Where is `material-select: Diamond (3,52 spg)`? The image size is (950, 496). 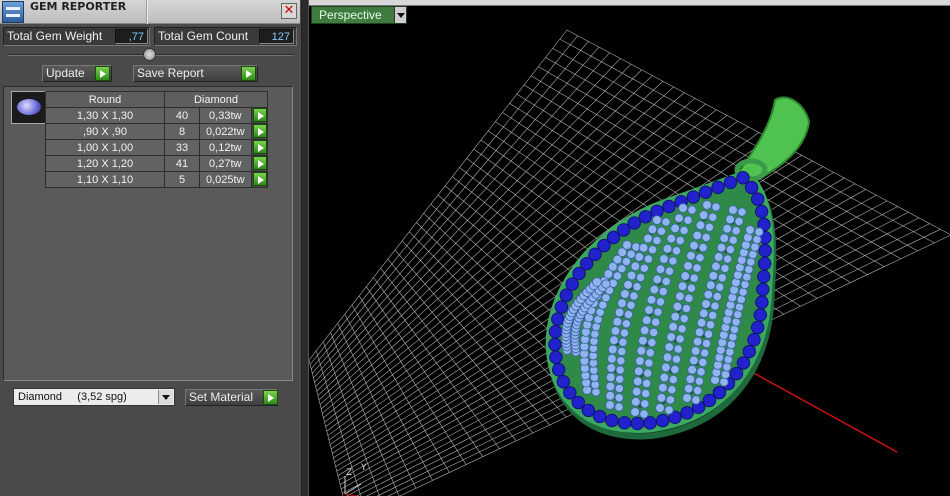
material-select: Diamond (3,52 spg) is located at coordinates (94, 397).